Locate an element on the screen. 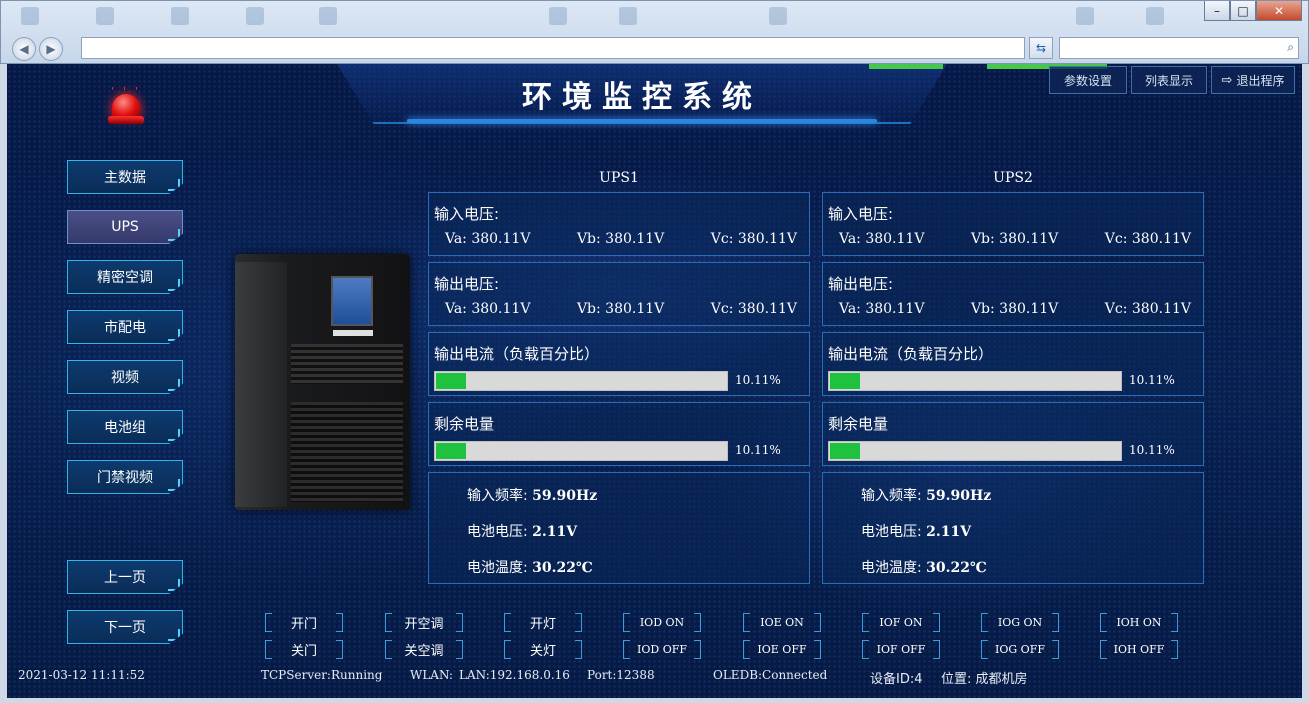 This screenshot has width=1309, height=703. settings-button-label: 参数设置 is located at coordinates (1087, 80).